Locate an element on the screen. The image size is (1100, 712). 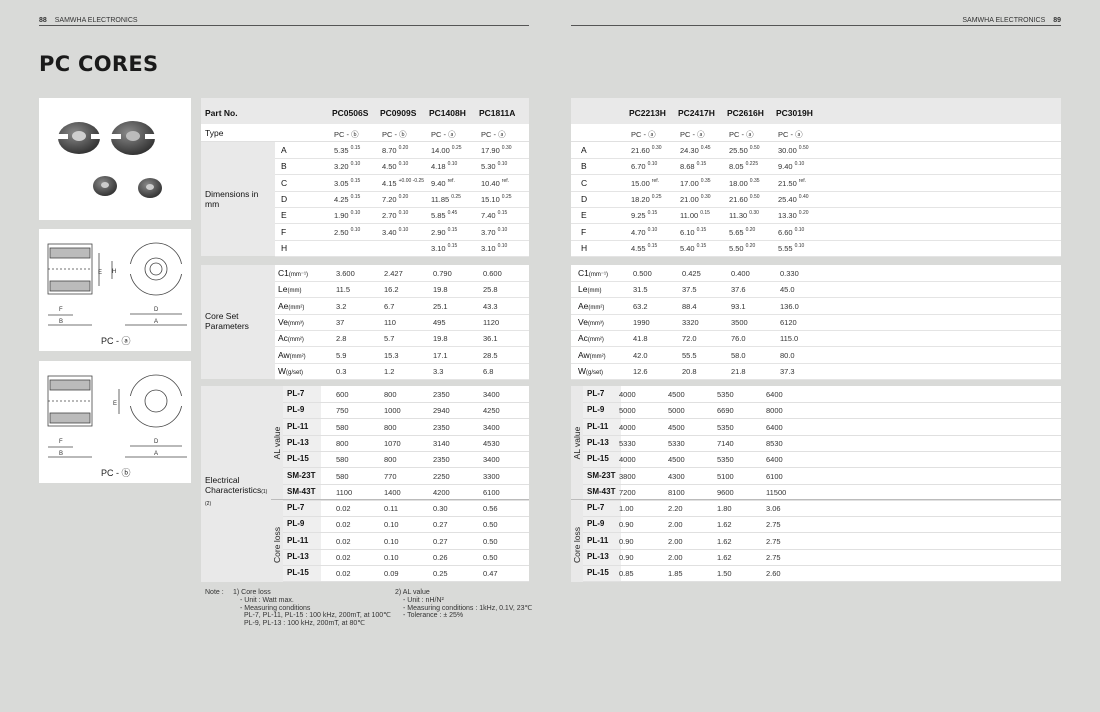
dimension-value: 3.10 0.15 is located at coordinates (444, 248).